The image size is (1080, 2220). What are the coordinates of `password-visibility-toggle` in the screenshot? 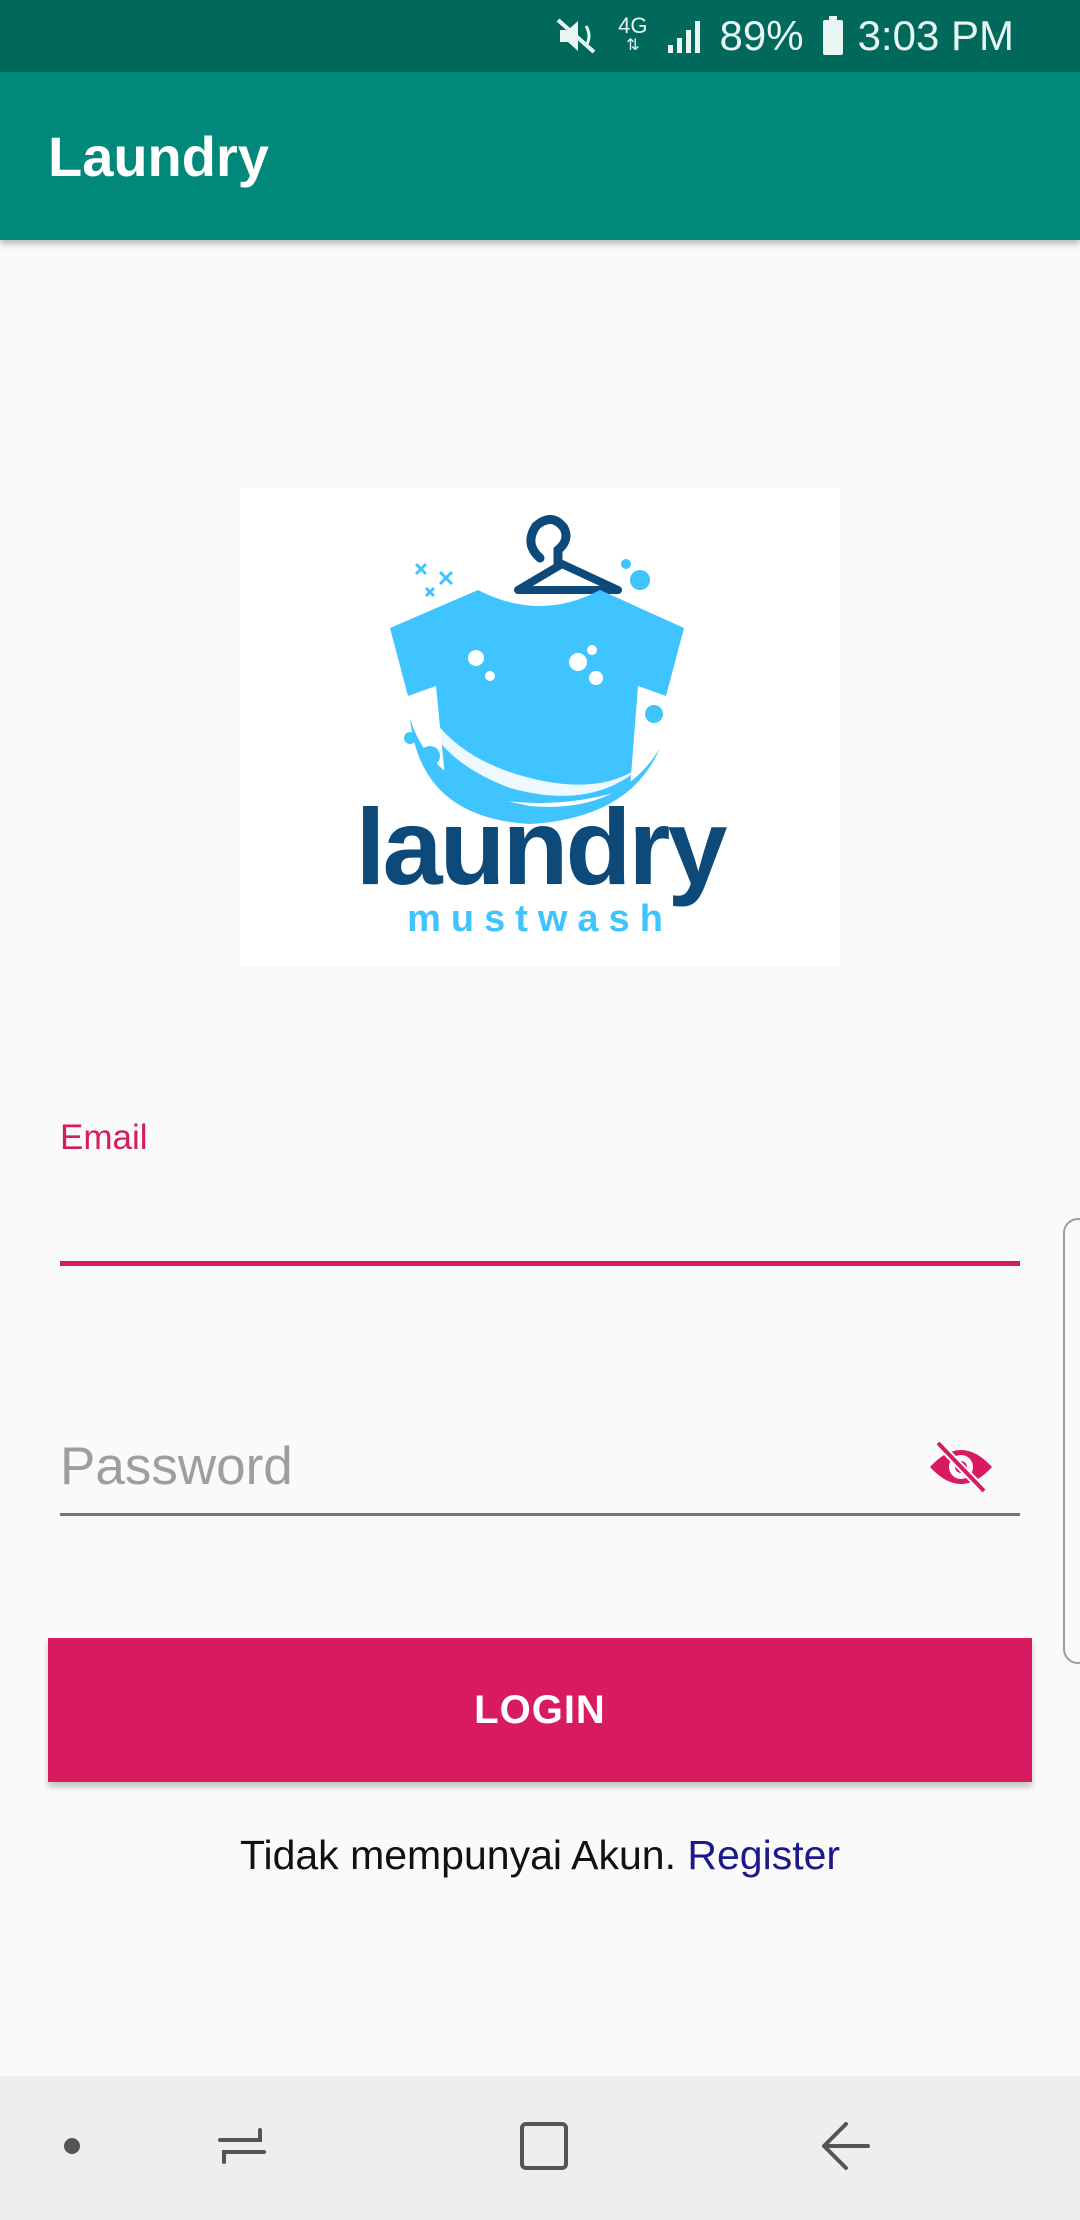 It's located at (961, 1469).